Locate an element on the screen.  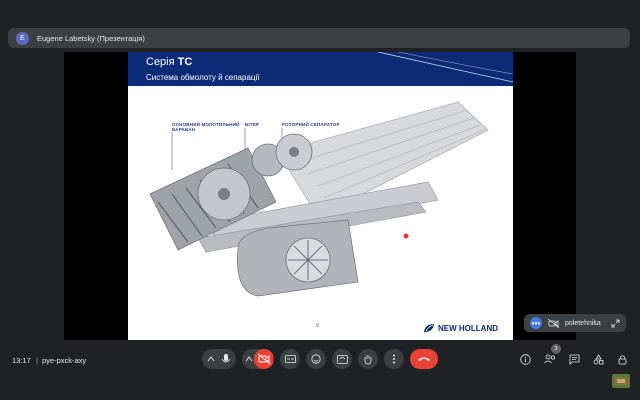
avatar: E is located at coordinates (22, 38).